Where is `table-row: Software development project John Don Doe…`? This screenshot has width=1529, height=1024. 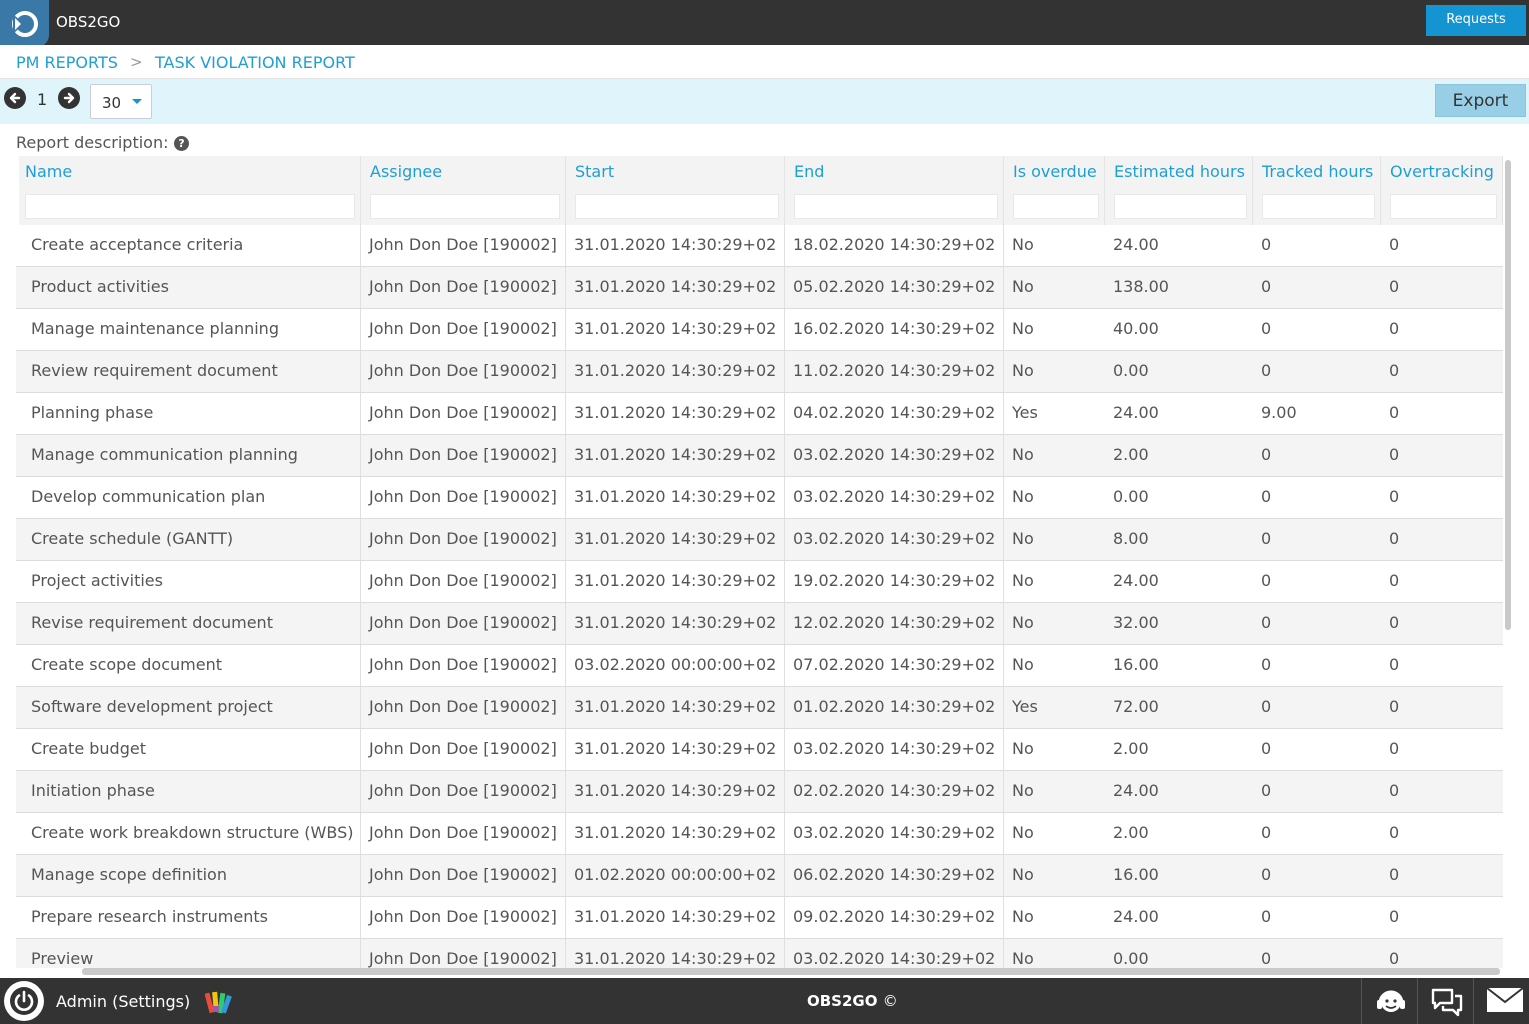 table-row: Software development project John Don Doe… is located at coordinates (759, 708).